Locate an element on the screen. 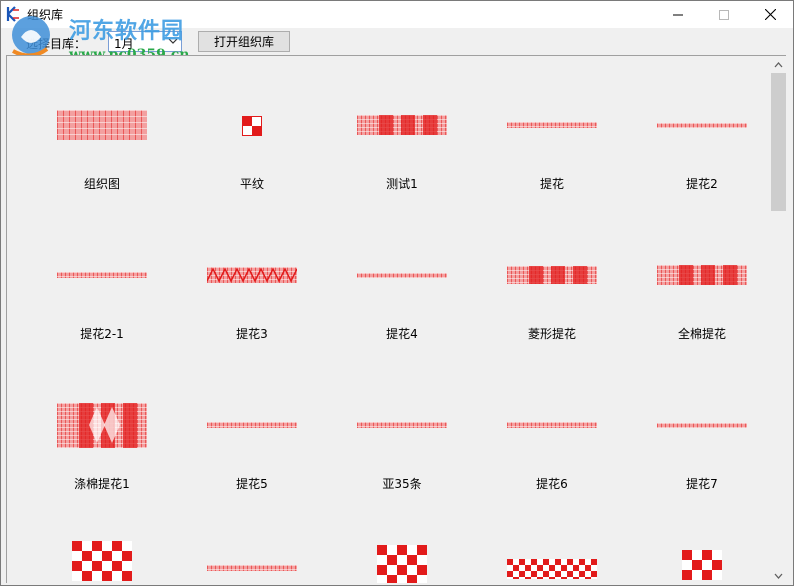  vertical-scrollbar is located at coordinates (778, 319).